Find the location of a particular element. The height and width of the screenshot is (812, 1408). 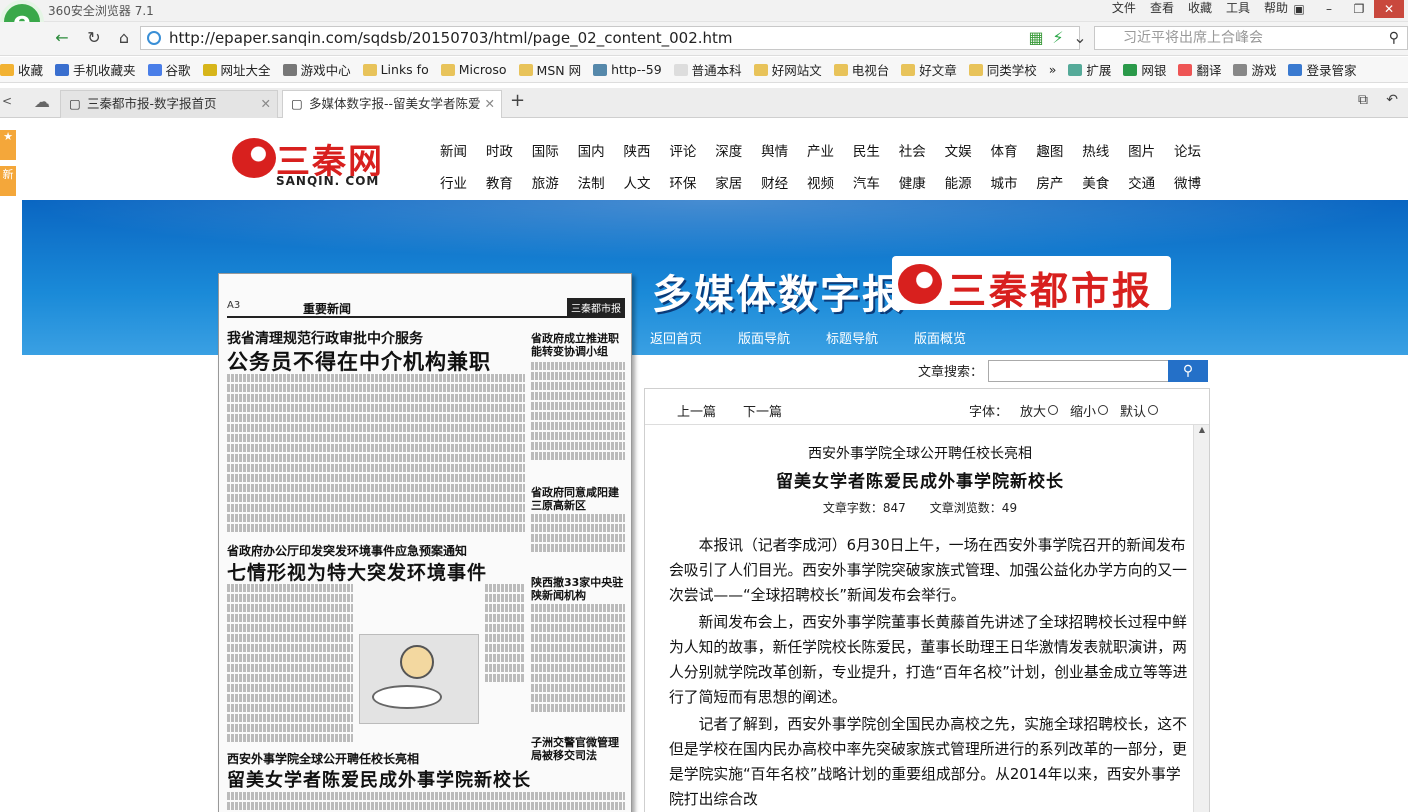

refresh-icon: ↻ is located at coordinates (94, 38).